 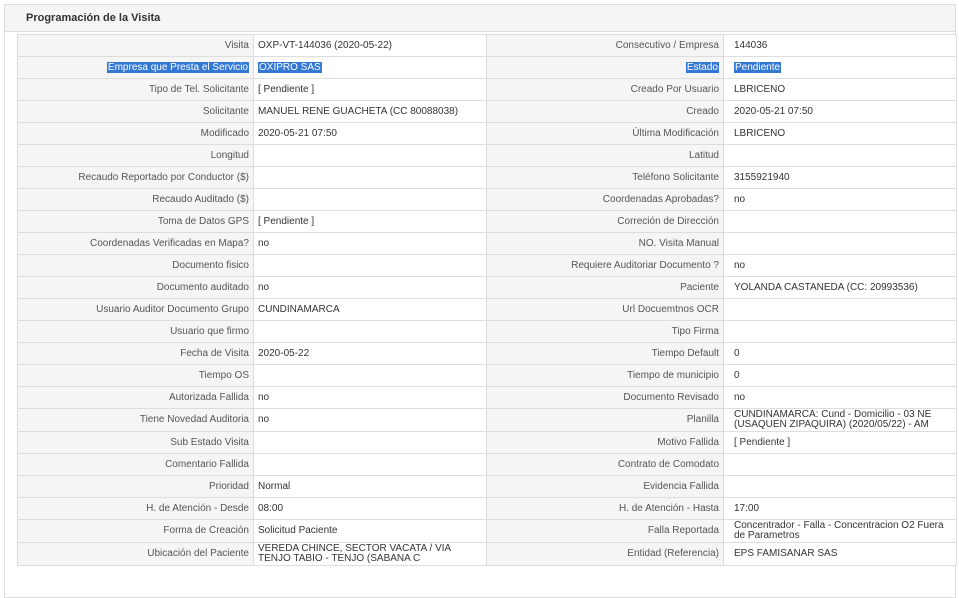 What do you see at coordinates (236, 45) in the screenshot?
I see `label-text: Visita` at bounding box center [236, 45].